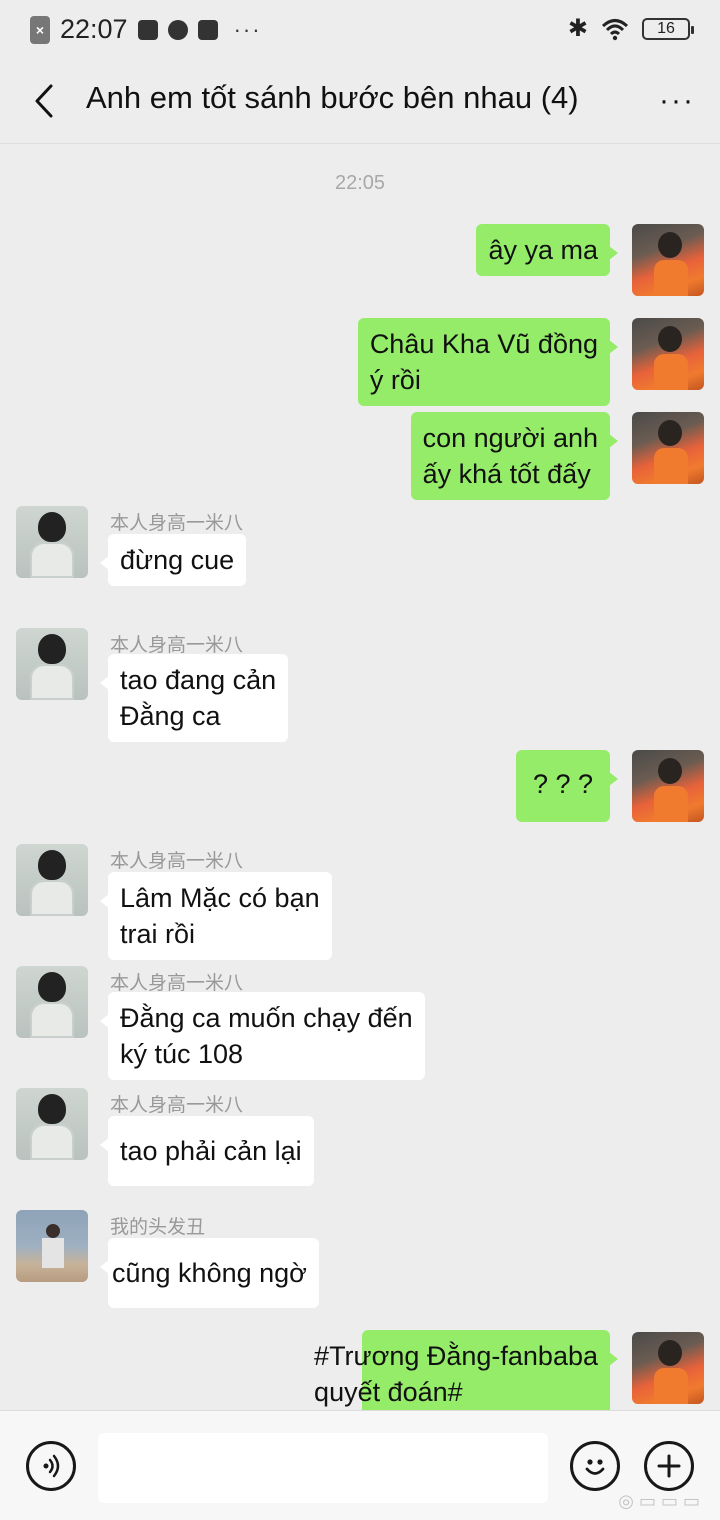 This screenshot has width=720, height=1520. Describe the element at coordinates (506, 474) in the screenshot. I see `message-line: ấy khá tốt đấy` at that location.